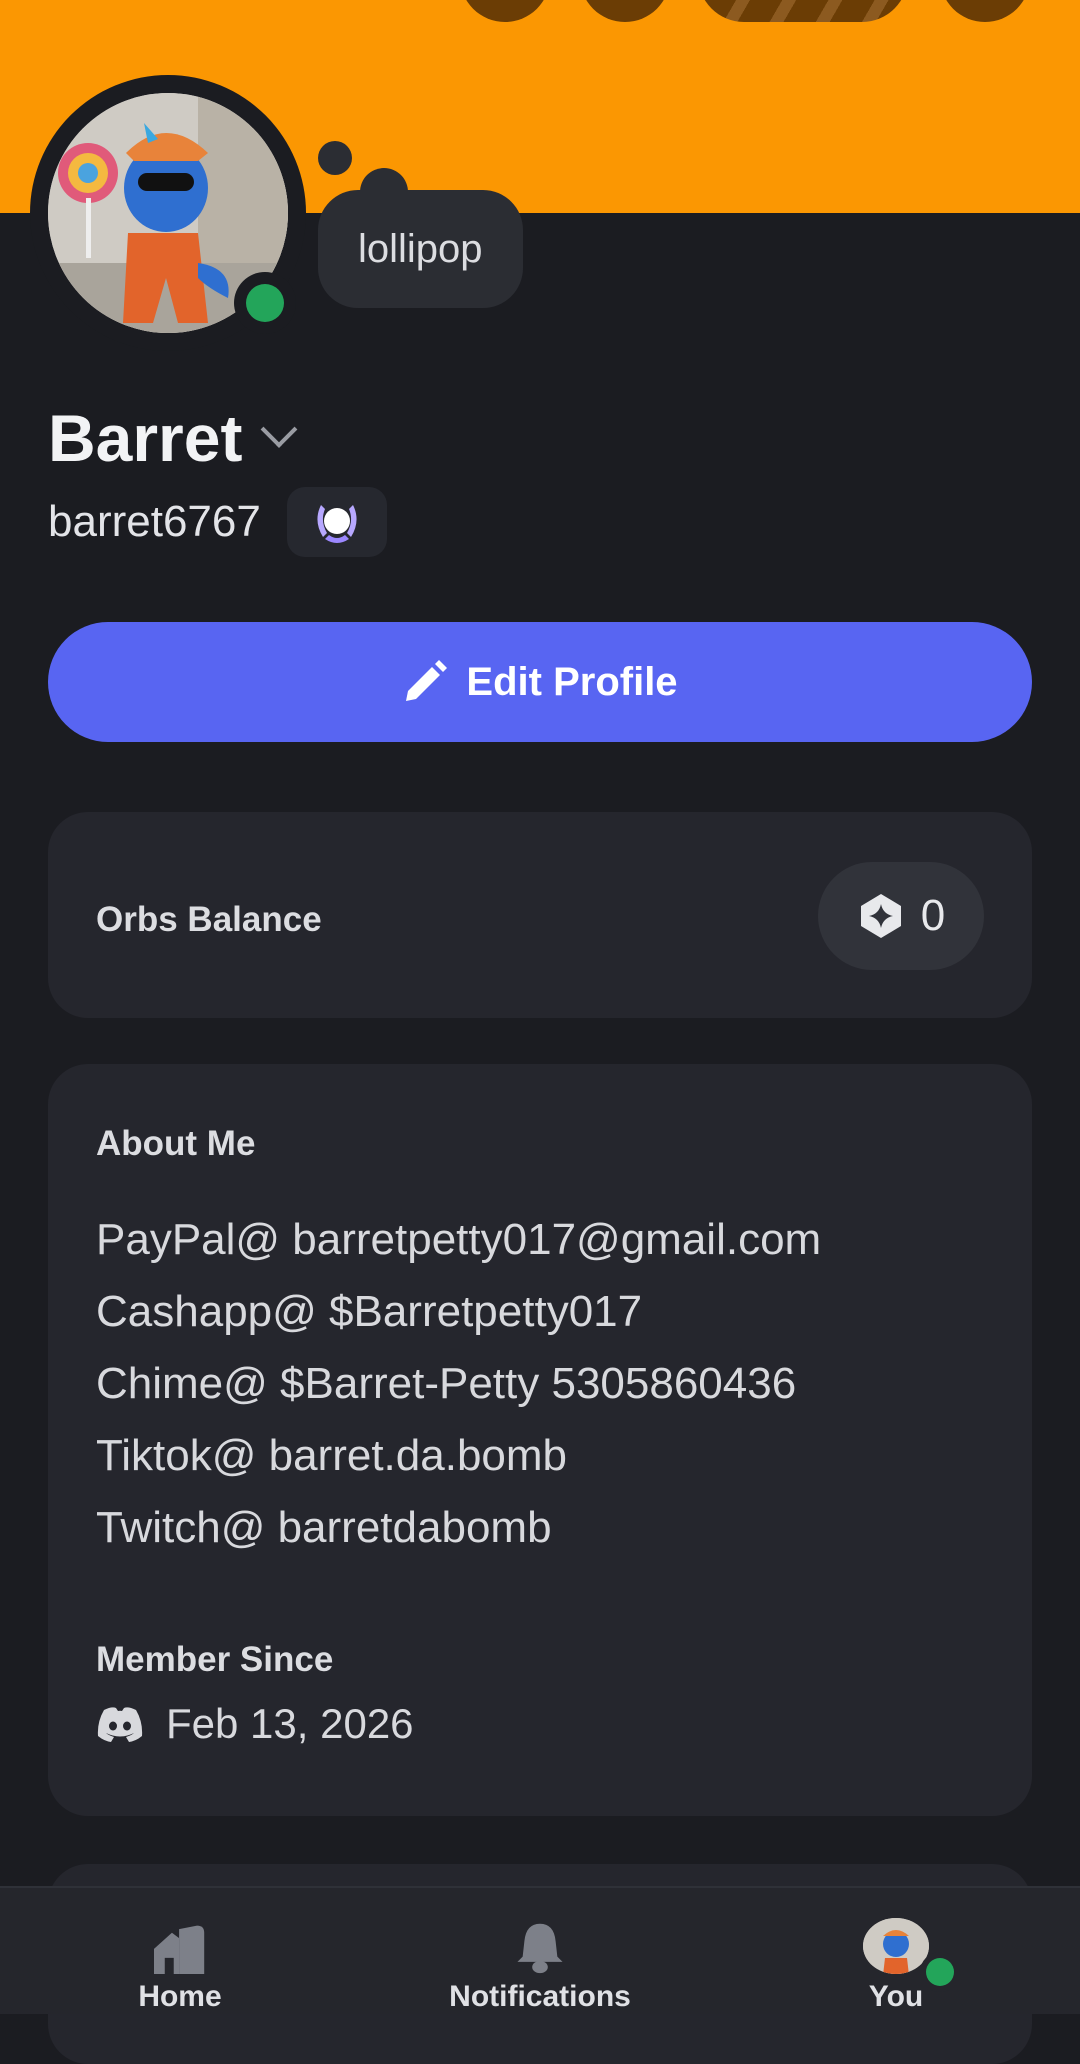  Describe the element at coordinates (540, 1996) in the screenshot. I see `nav-notifications-label: Notifications` at that location.